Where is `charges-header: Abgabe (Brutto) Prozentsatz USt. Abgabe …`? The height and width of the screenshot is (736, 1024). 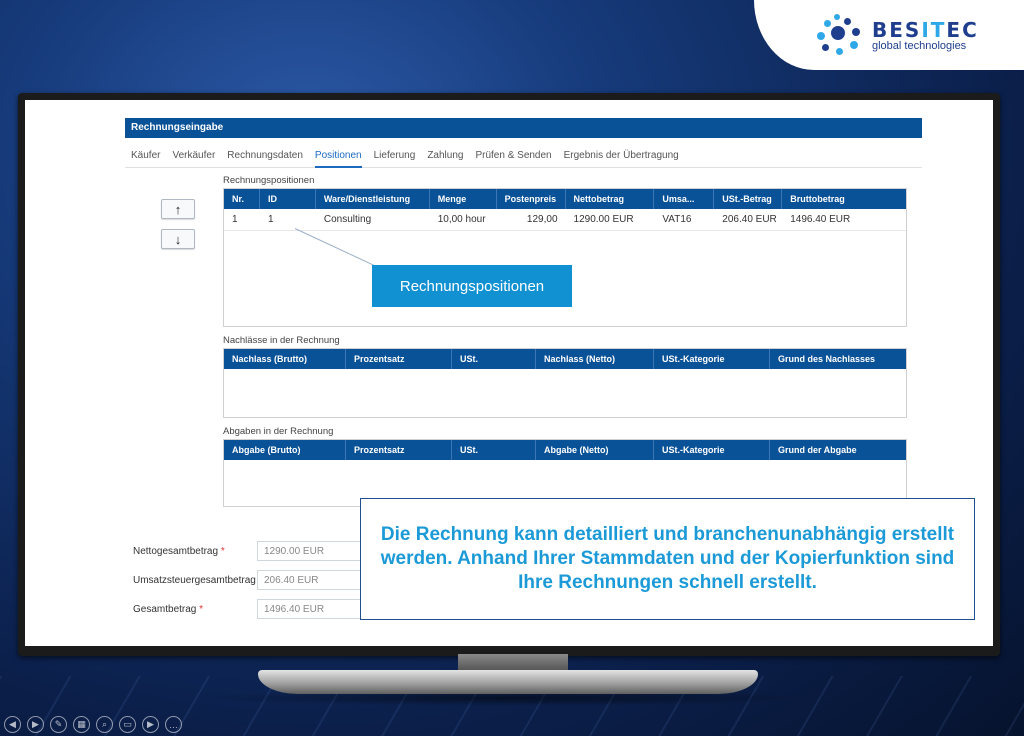 charges-header: Abgabe (Brutto) Prozentsatz USt. Abgabe … is located at coordinates (565, 450).